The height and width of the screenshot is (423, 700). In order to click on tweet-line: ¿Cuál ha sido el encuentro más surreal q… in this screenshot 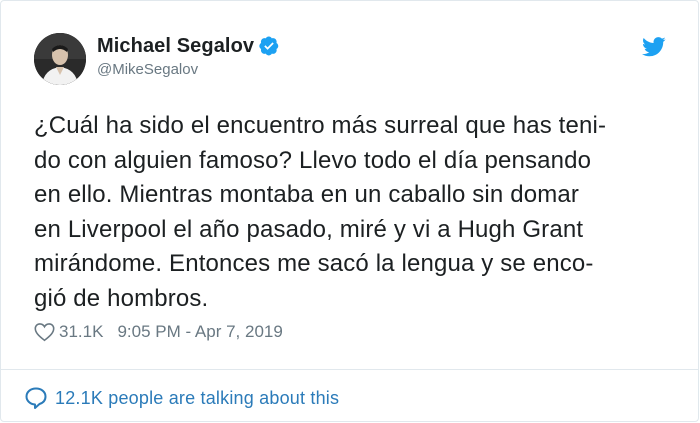, I will do `click(320, 125)`.